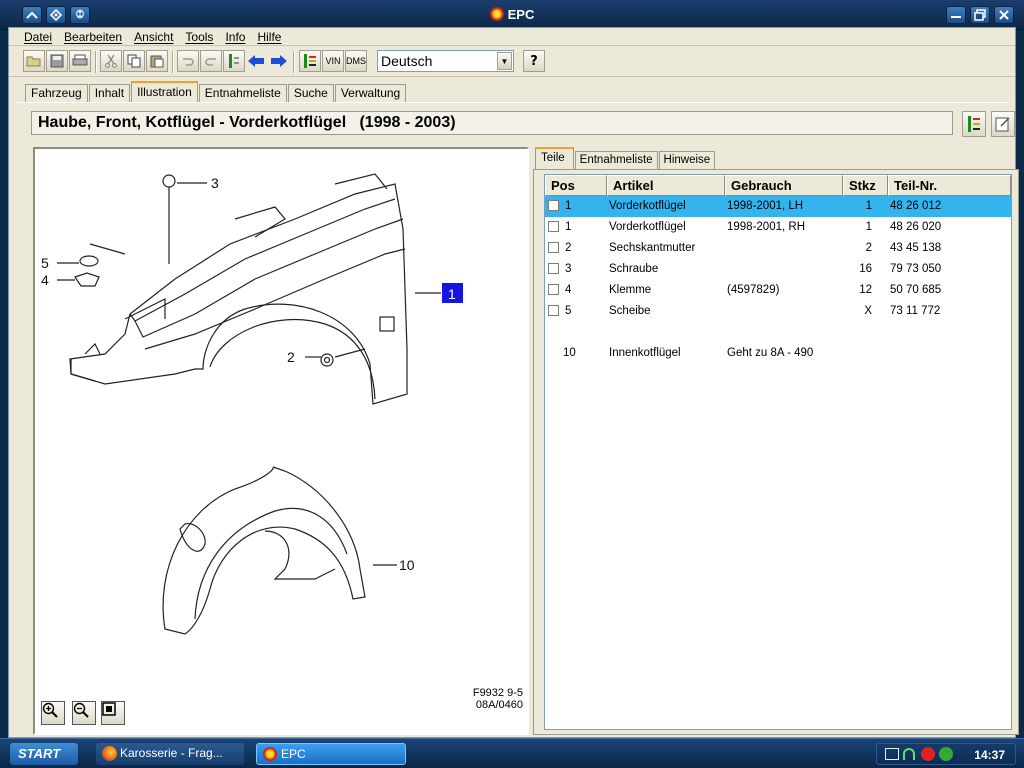 The height and width of the screenshot is (768, 1024). What do you see at coordinates (687, 160) in the screenshot?
I see `tab-hinweise: Hinweise` at bounding box center [687, 160].